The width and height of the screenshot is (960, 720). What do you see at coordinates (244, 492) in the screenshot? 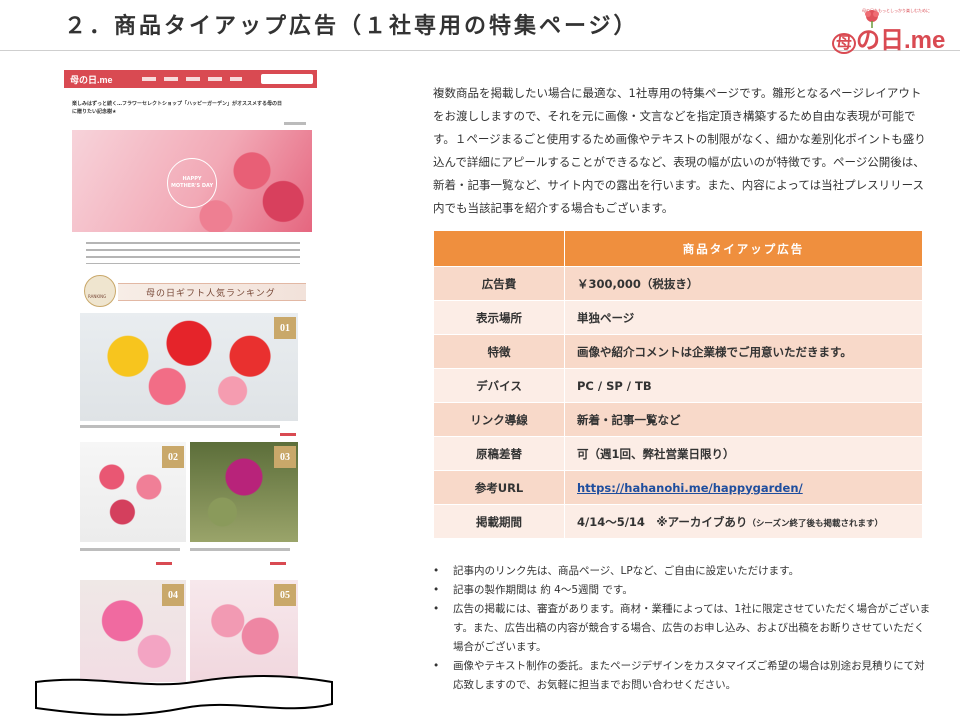
I see `mock-product-photo-3: 03` at bounding box center [244, 492].